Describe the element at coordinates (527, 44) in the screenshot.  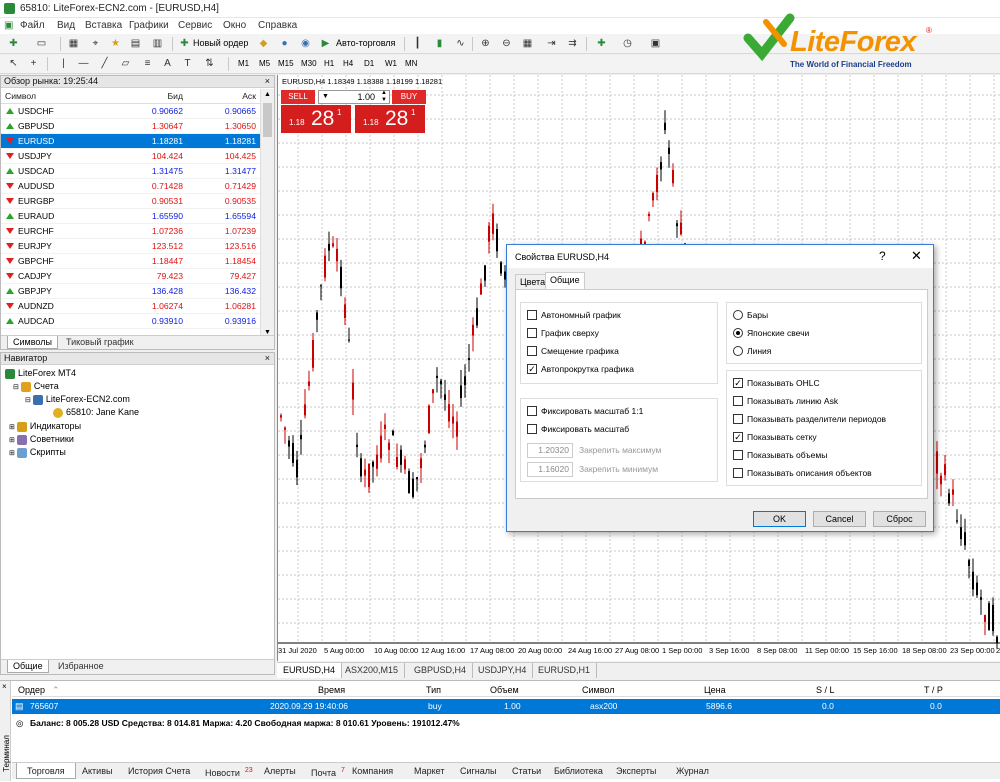
I see `tile-windows-icon: ▦` at that location.